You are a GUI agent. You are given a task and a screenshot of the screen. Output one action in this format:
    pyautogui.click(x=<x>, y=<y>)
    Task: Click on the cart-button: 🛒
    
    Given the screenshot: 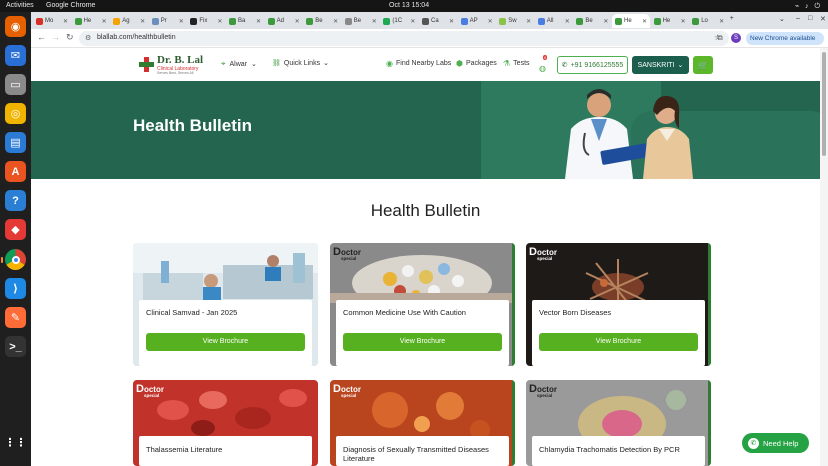 What is the action you would take?
    pyautogui.click(x=703, y=65)
    